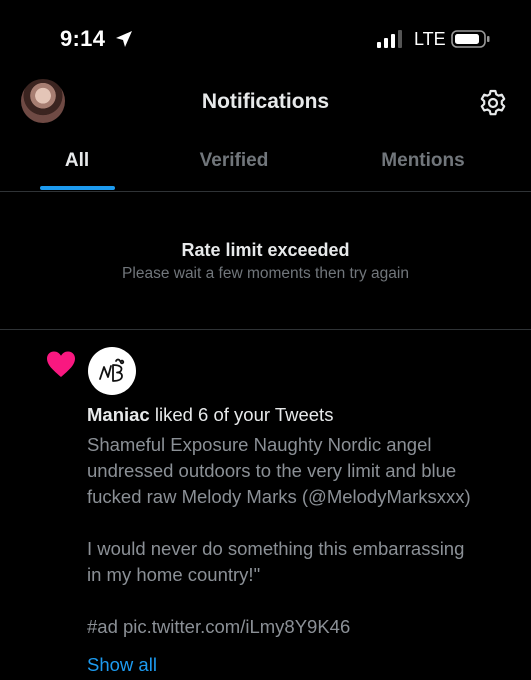 This screenshot has width=531, height=680. Describe the element at coordinates (493, 103) in the screenshot. I see `gear-icon` at that location.